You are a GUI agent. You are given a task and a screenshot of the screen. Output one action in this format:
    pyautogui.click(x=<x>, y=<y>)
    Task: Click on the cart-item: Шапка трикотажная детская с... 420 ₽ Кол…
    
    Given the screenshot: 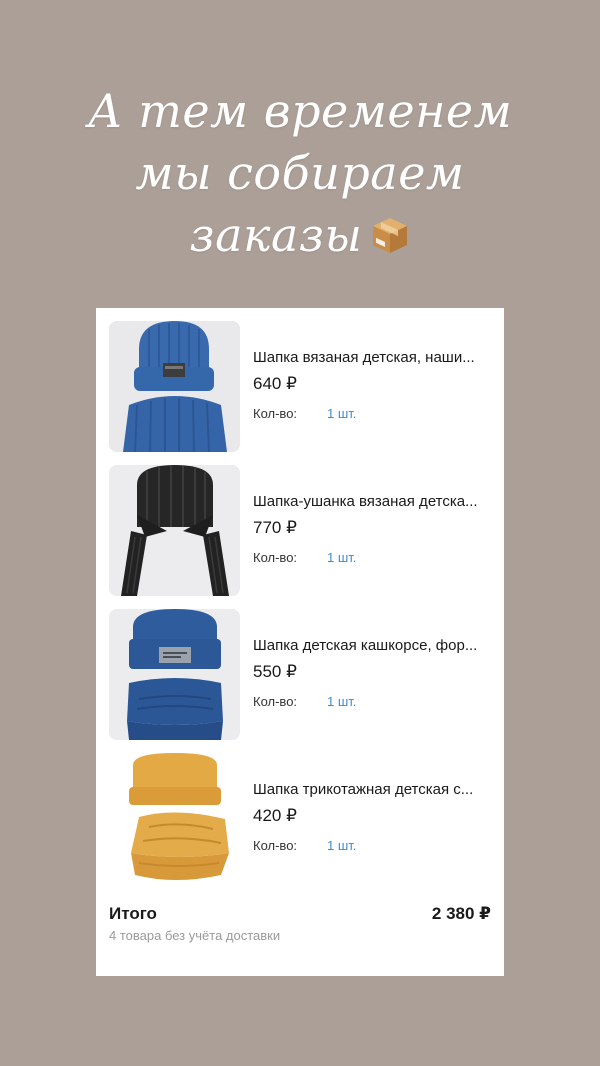 What is the action you would take?
    pyautogui.click(x=304, y=818)
    